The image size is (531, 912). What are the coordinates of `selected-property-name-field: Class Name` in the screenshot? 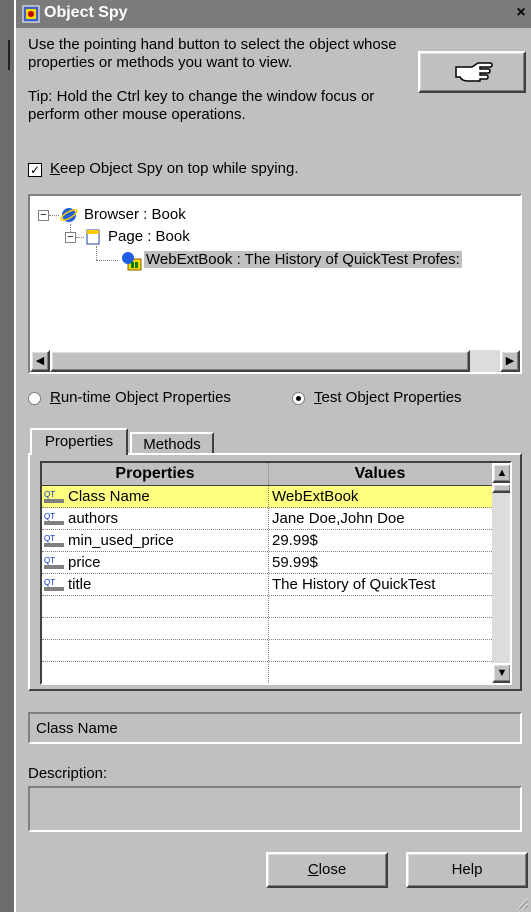 It's located at (275, 728).